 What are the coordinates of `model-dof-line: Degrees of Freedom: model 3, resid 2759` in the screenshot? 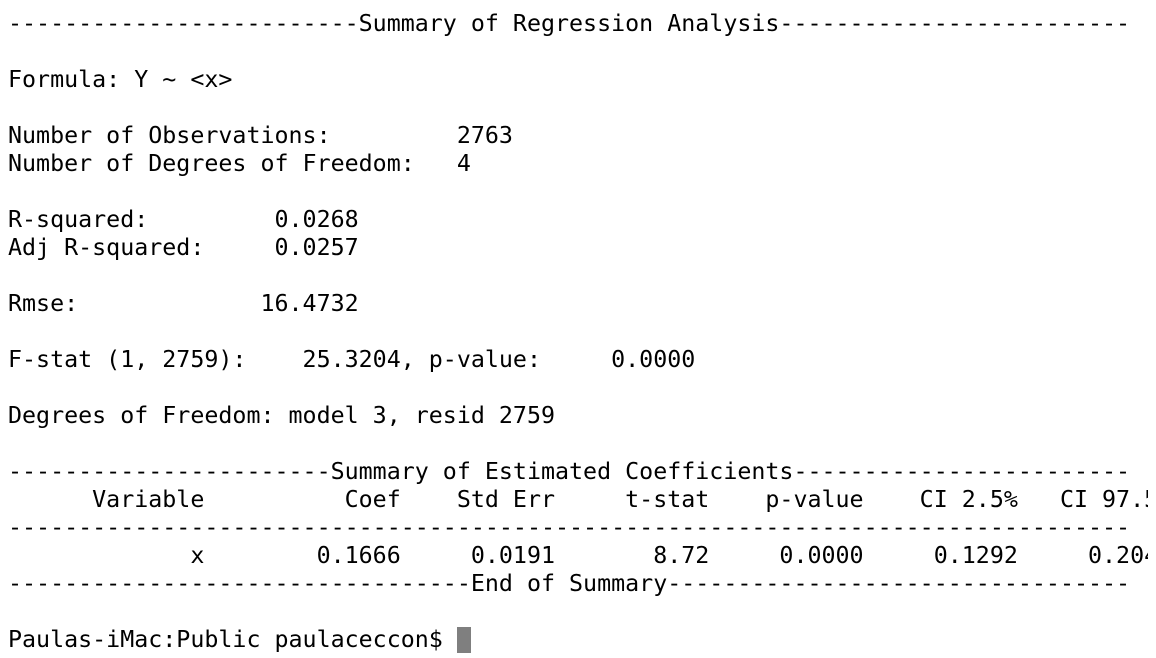 It's located at (282, 415).